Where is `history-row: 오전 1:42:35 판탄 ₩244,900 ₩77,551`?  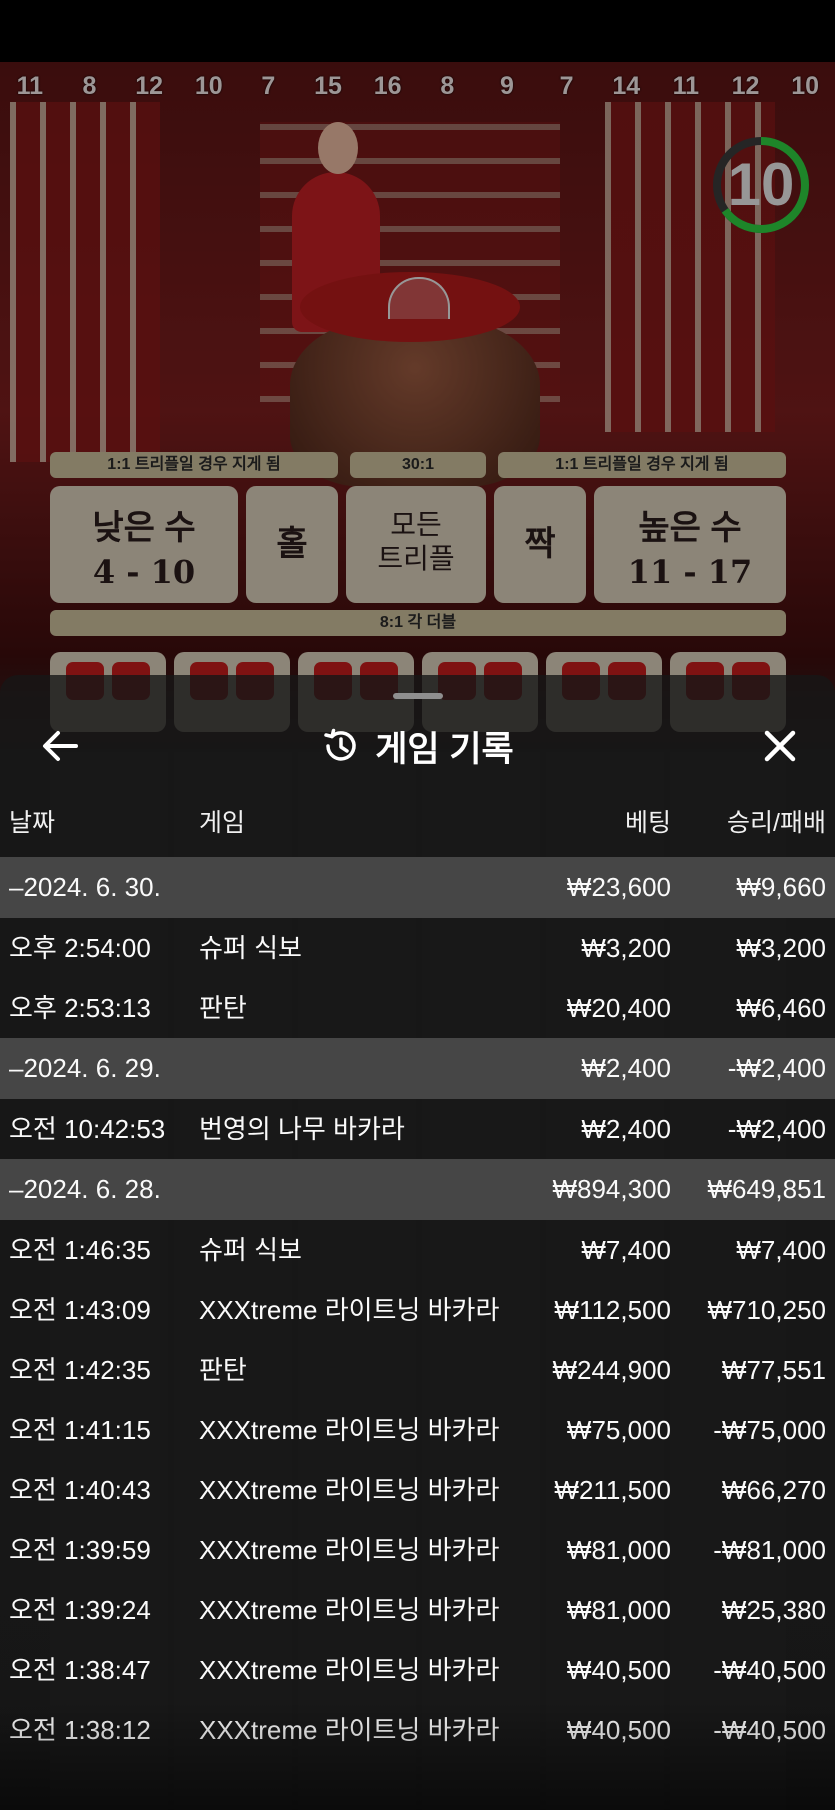 history-row: 오전 1:42:35 판탄 ₩244,900 ₩77,551 is located at coordinates (417, 1370).